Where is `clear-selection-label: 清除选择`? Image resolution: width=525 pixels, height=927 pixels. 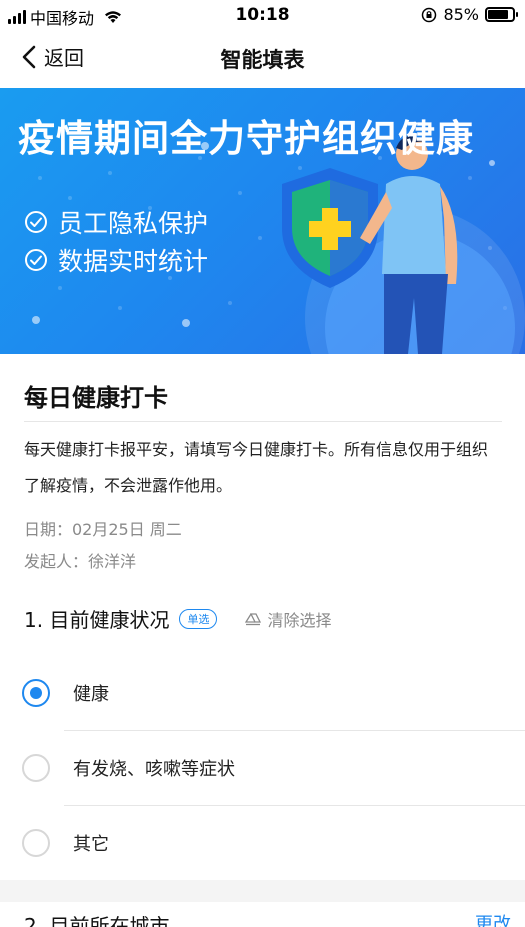 clear-selection-label: 清除选择 is located at coordinates (299, 620).